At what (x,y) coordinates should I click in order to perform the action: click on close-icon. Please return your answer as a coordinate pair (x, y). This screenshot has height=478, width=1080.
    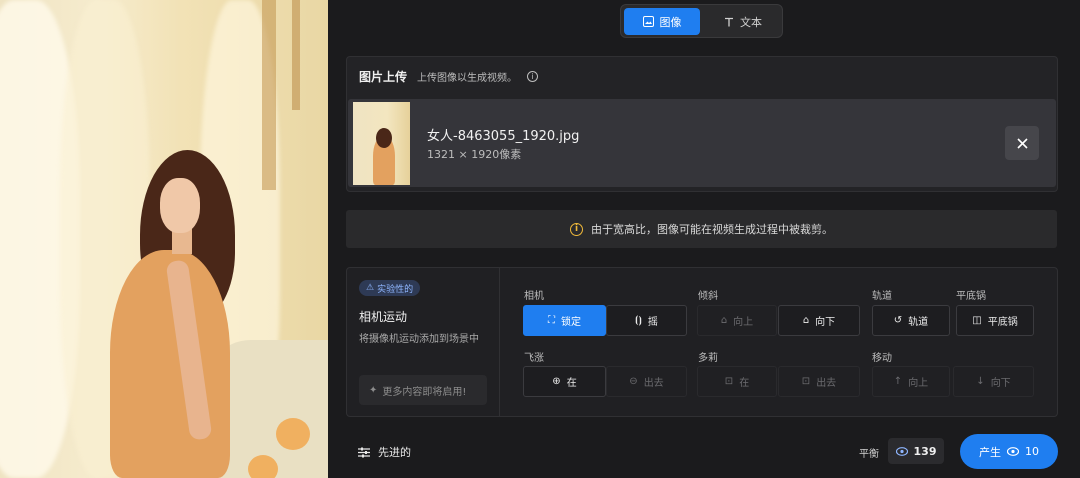
    Looking at the image, I should click on (1022, 143).